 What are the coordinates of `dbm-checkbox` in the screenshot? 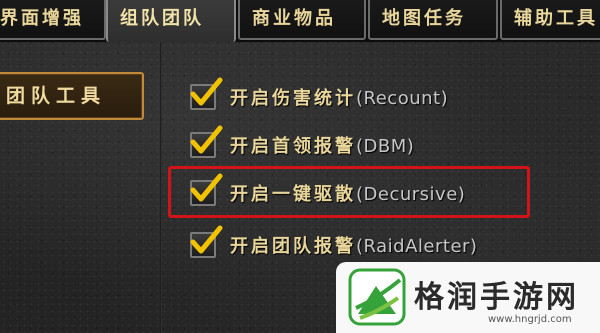 It's located at (206, 141).